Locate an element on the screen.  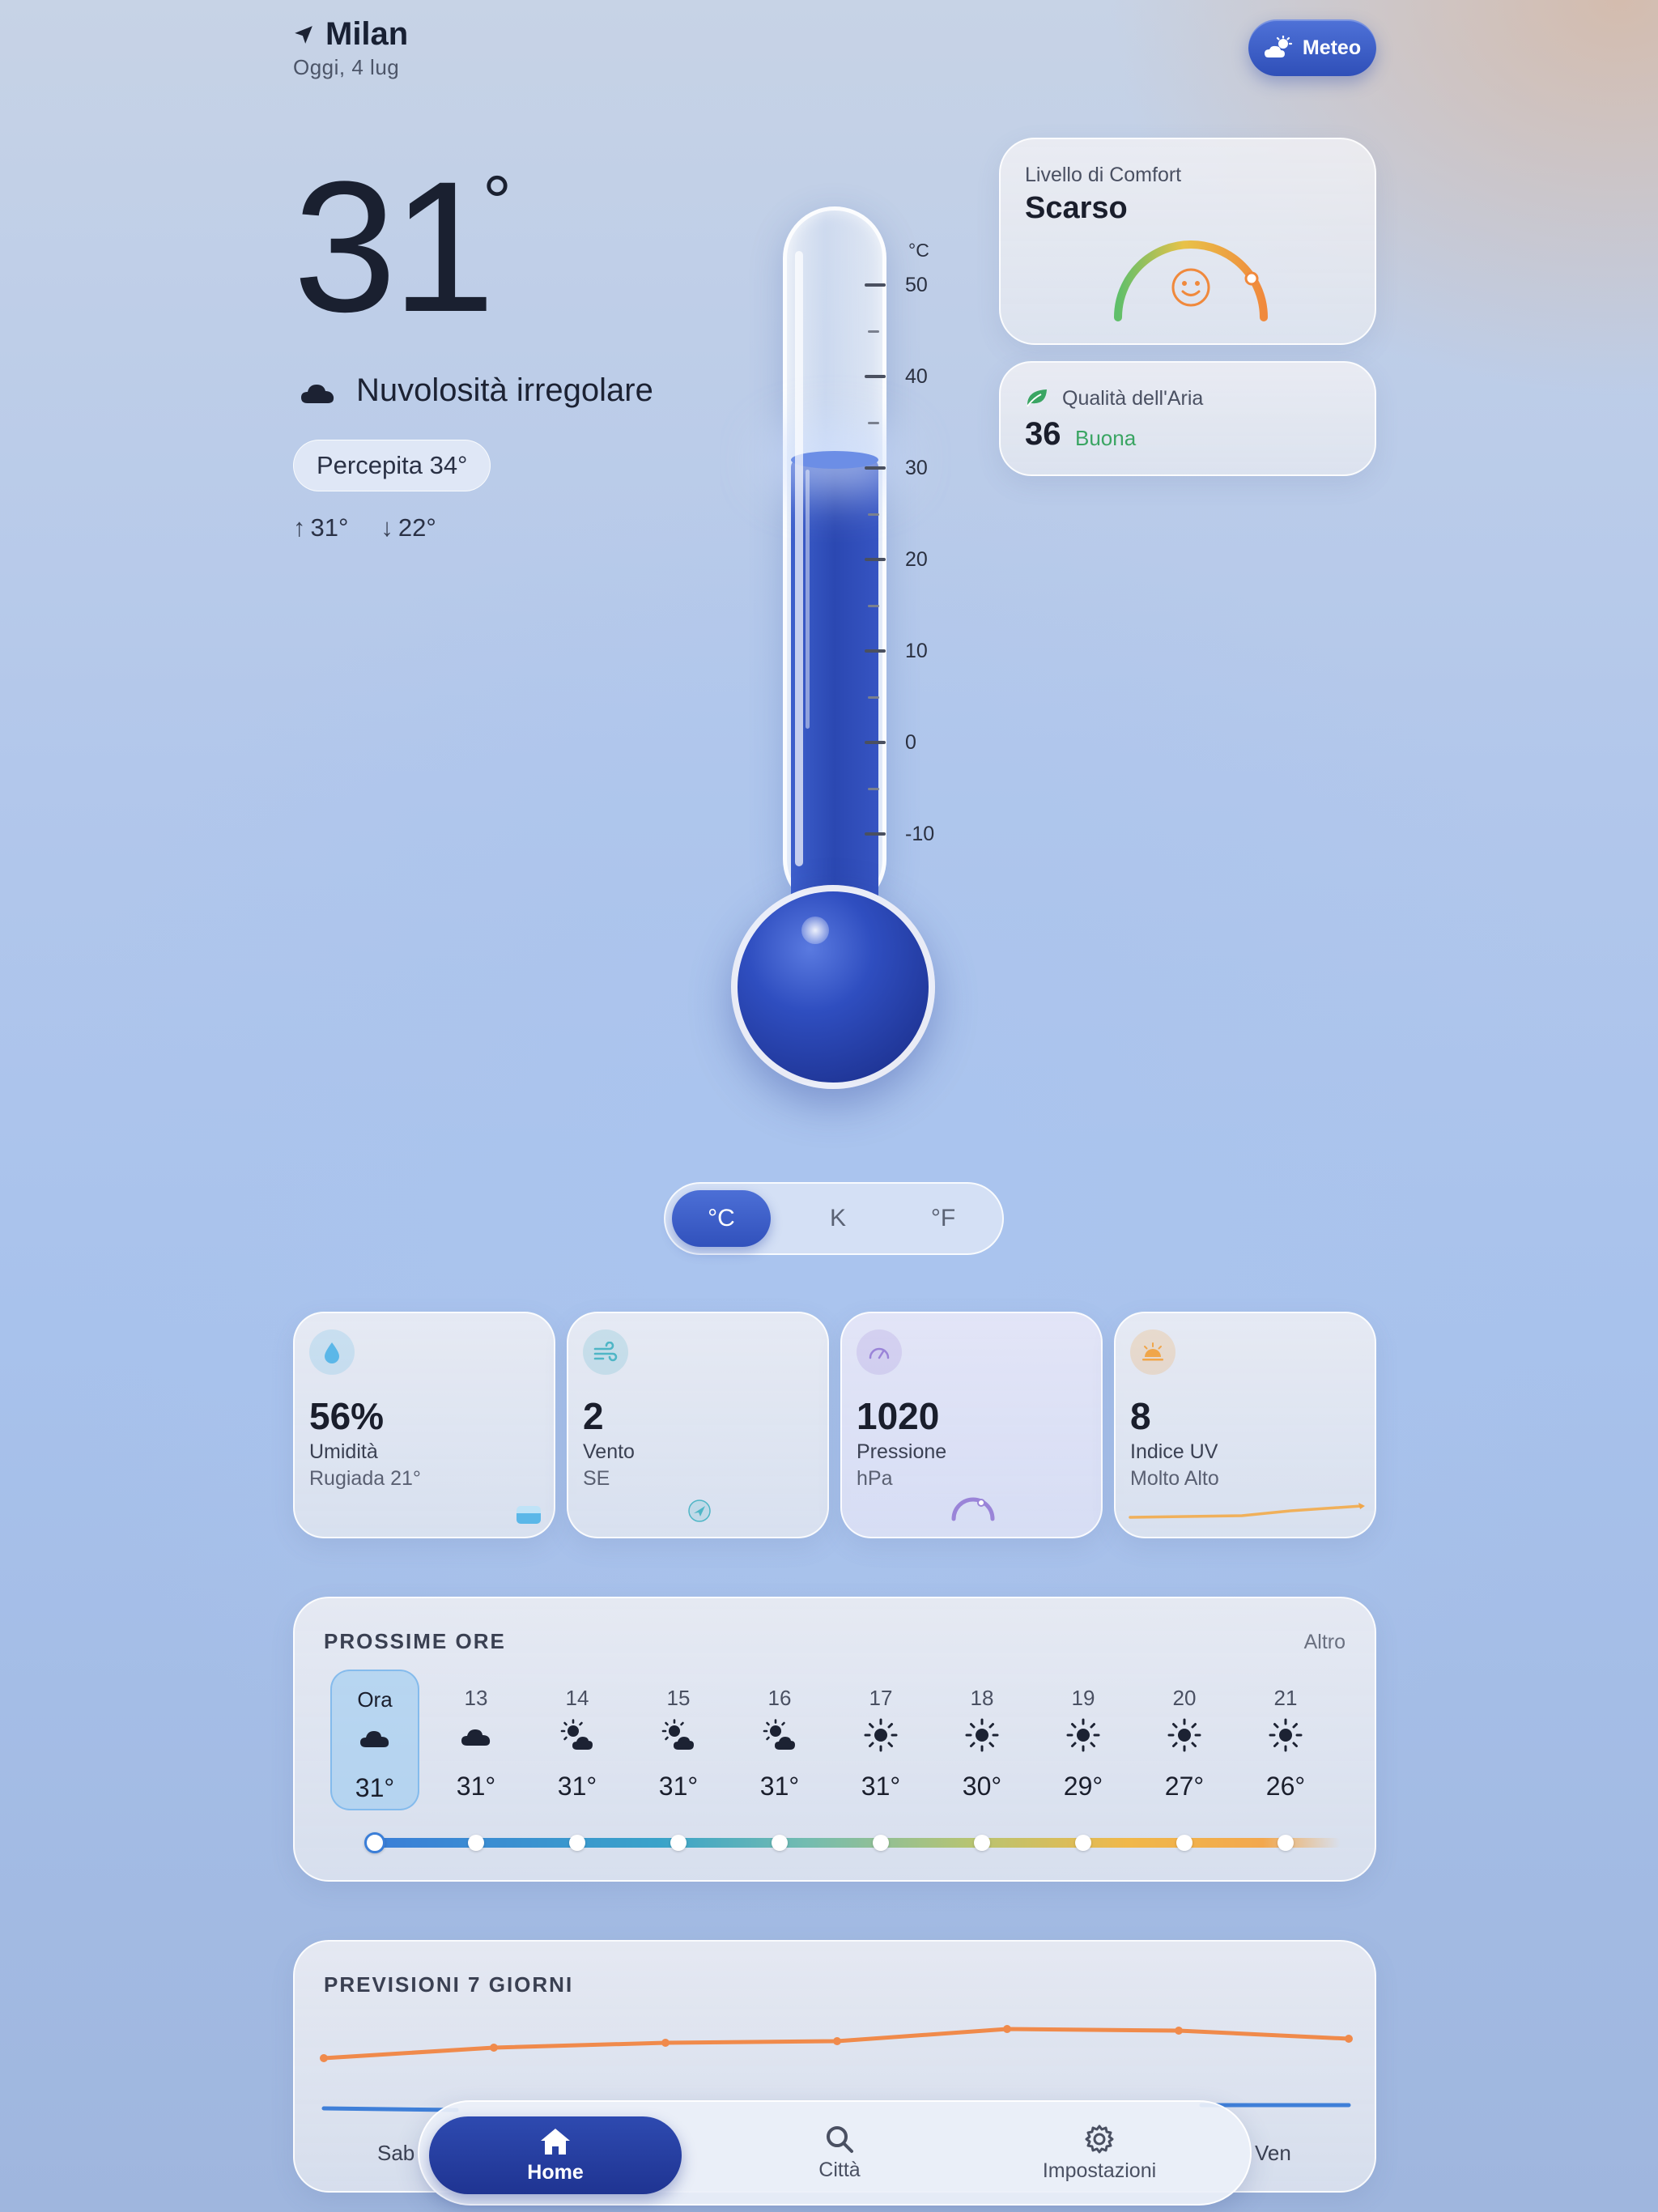
humidity-level-icon is located at coordinates (529, 1515).